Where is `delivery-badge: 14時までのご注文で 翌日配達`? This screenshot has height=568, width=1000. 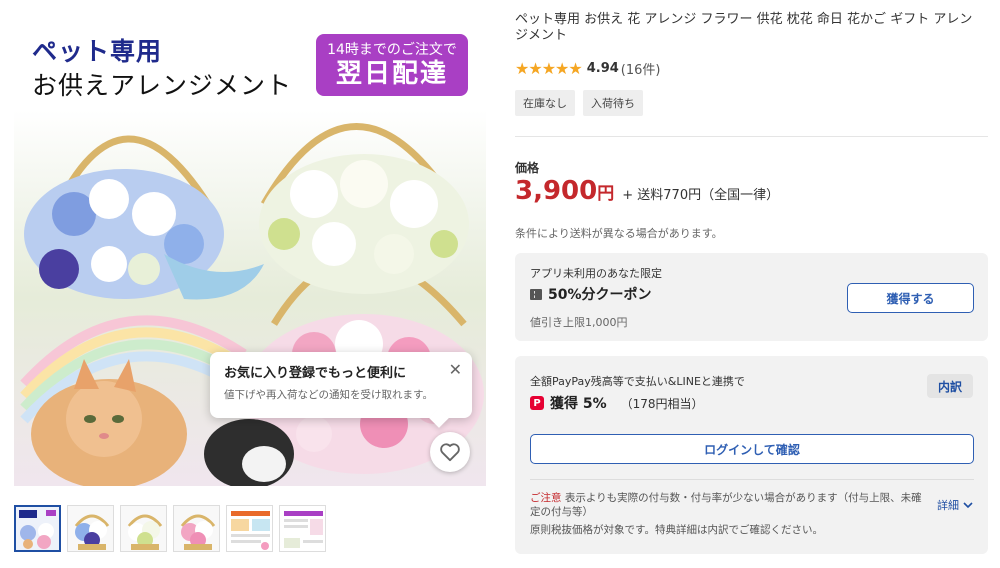
delivery-badge: 14時までのご注文で 翌日配達 is located at coordinates (392, 65).